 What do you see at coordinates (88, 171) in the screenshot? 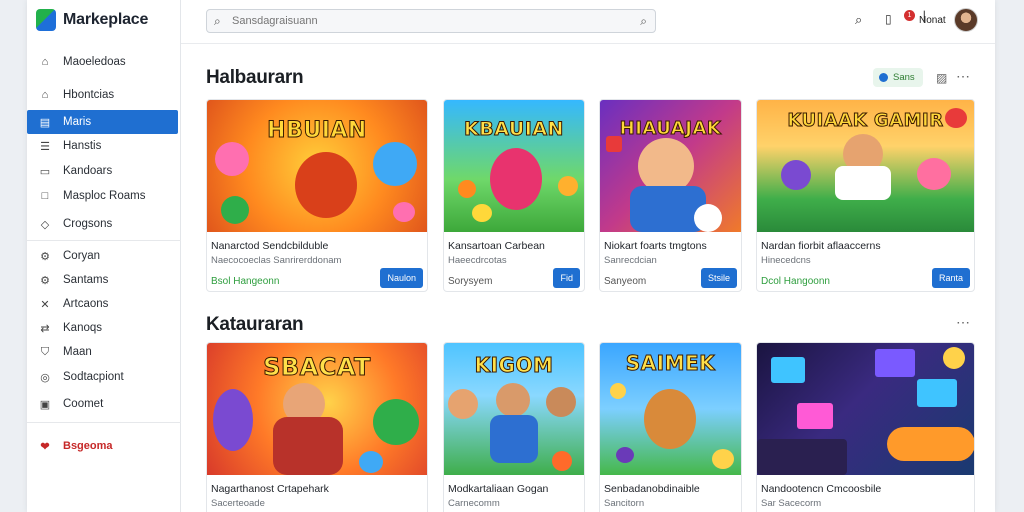
I see `sidebar-item-label: Kandoars` at bounding box center [88, 171].